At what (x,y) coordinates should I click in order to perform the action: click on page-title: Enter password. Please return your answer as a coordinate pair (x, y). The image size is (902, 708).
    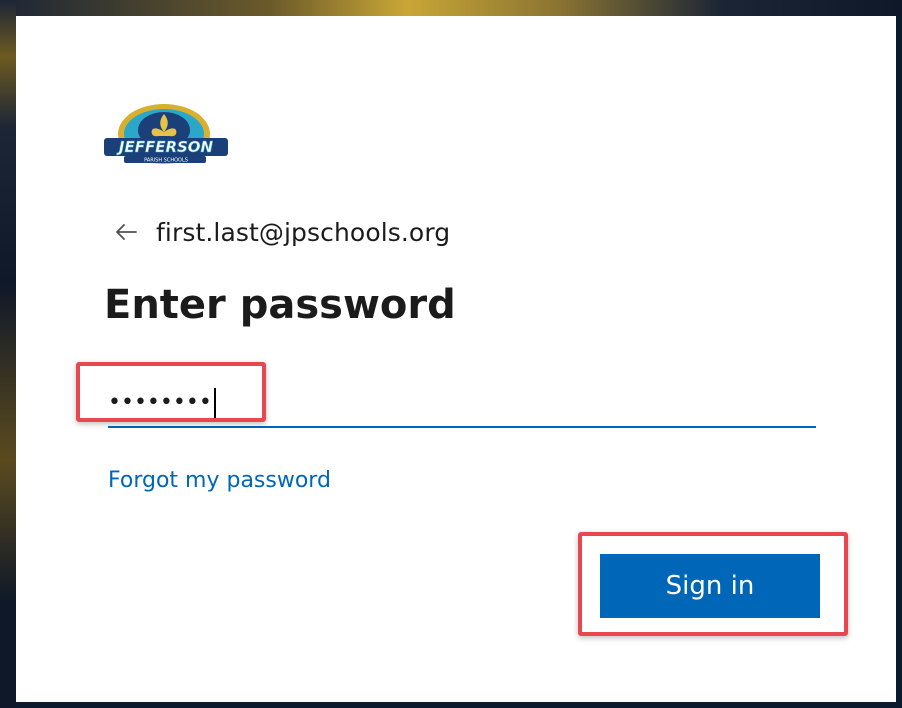
    Looking at the image, I should click on (280, 305).